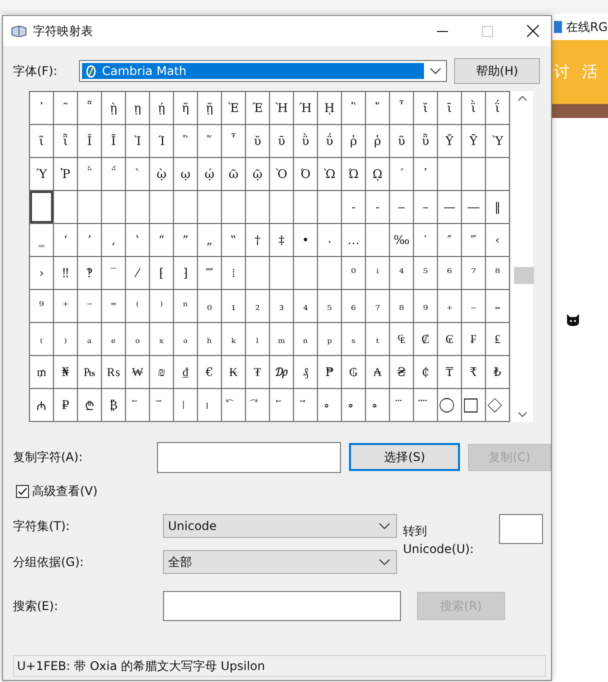  I want to click on character-cell: ‼, so click(66, 273).